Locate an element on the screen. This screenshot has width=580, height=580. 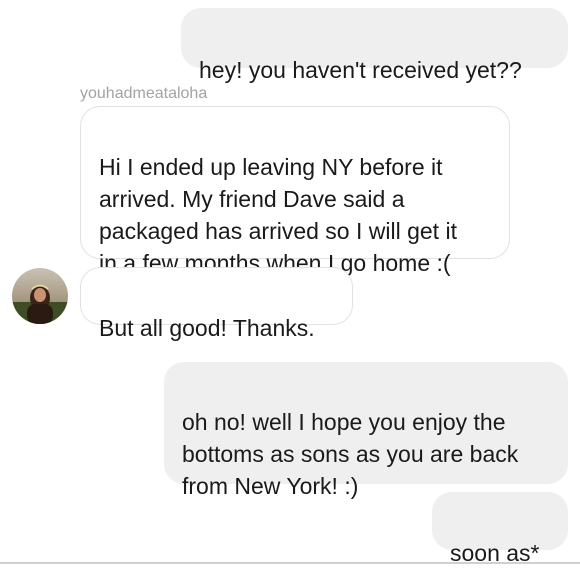
user-avatar-icon is located at coordinates (40, 296).